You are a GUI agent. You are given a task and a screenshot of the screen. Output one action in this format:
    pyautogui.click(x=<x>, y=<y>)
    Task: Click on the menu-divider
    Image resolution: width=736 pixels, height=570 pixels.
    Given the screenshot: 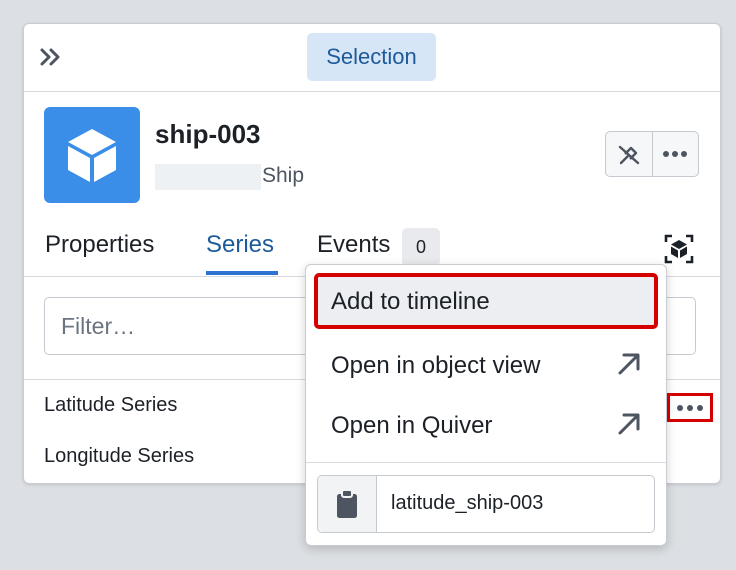 What is the action you would take?
    pyautogui.click(x=486, y=462)
    